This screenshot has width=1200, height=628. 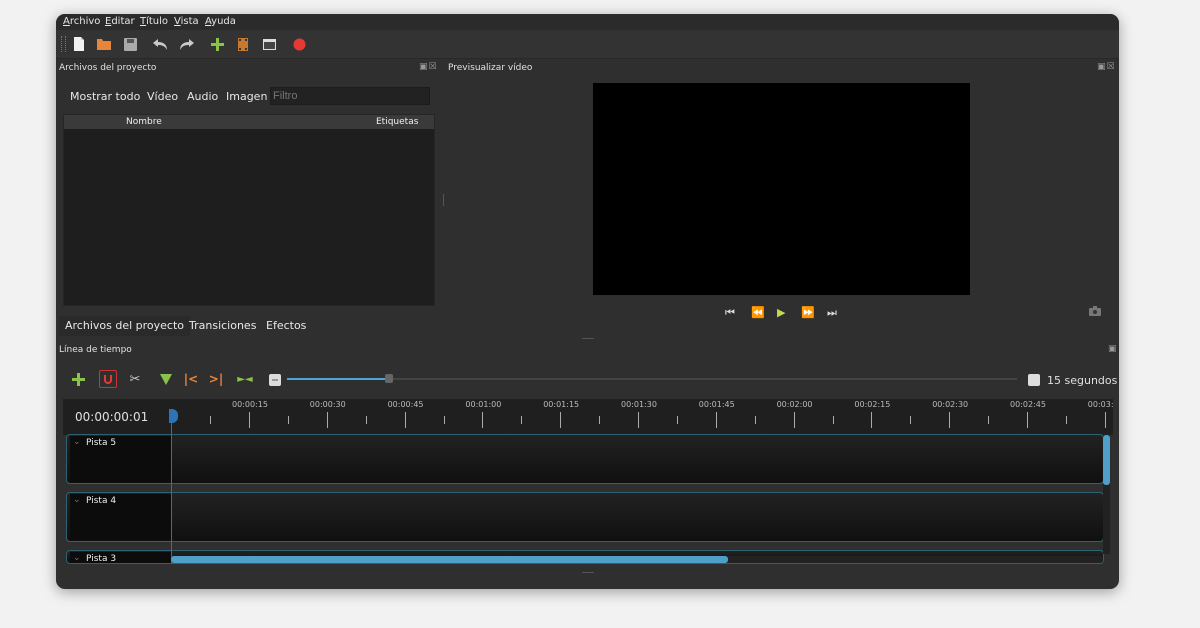 What do you see at coordinates (327, 404) in the screenshot?
I see `ruler-time-label: 00:00:30` at bounding box center [327, 404].